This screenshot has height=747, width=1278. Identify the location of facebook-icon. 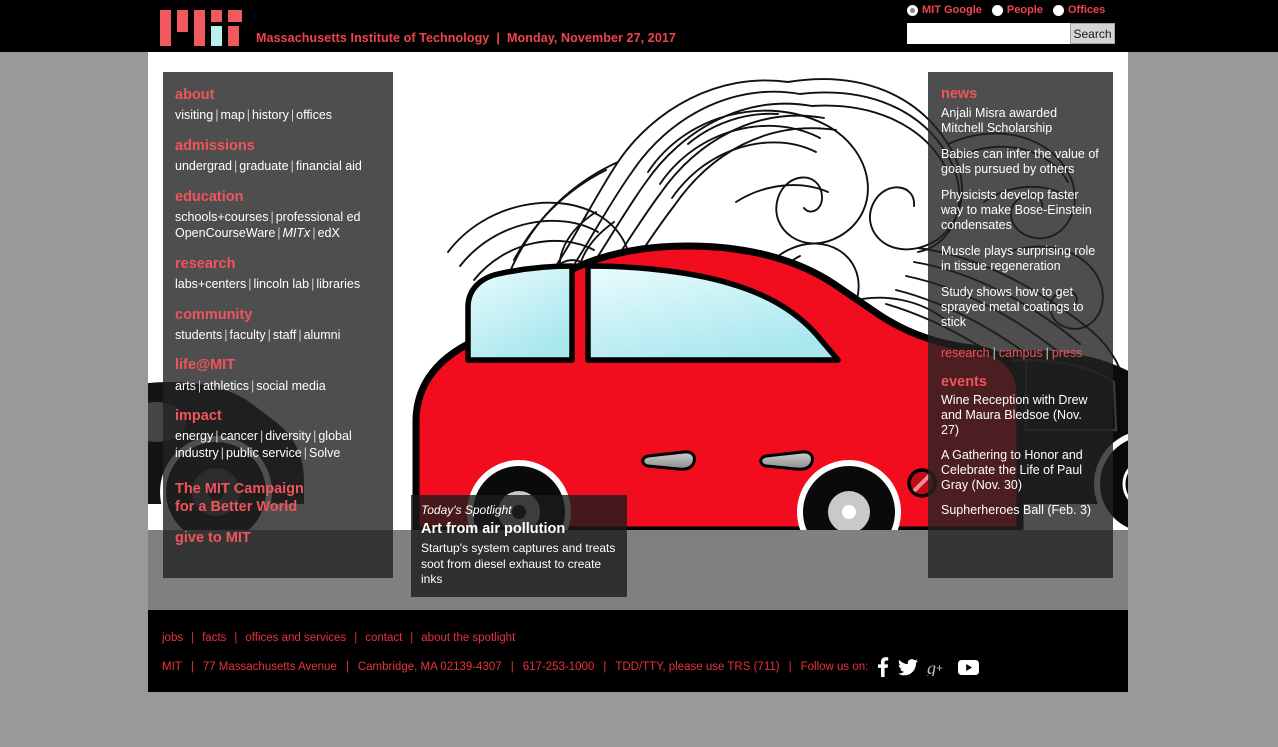
(883, 667).